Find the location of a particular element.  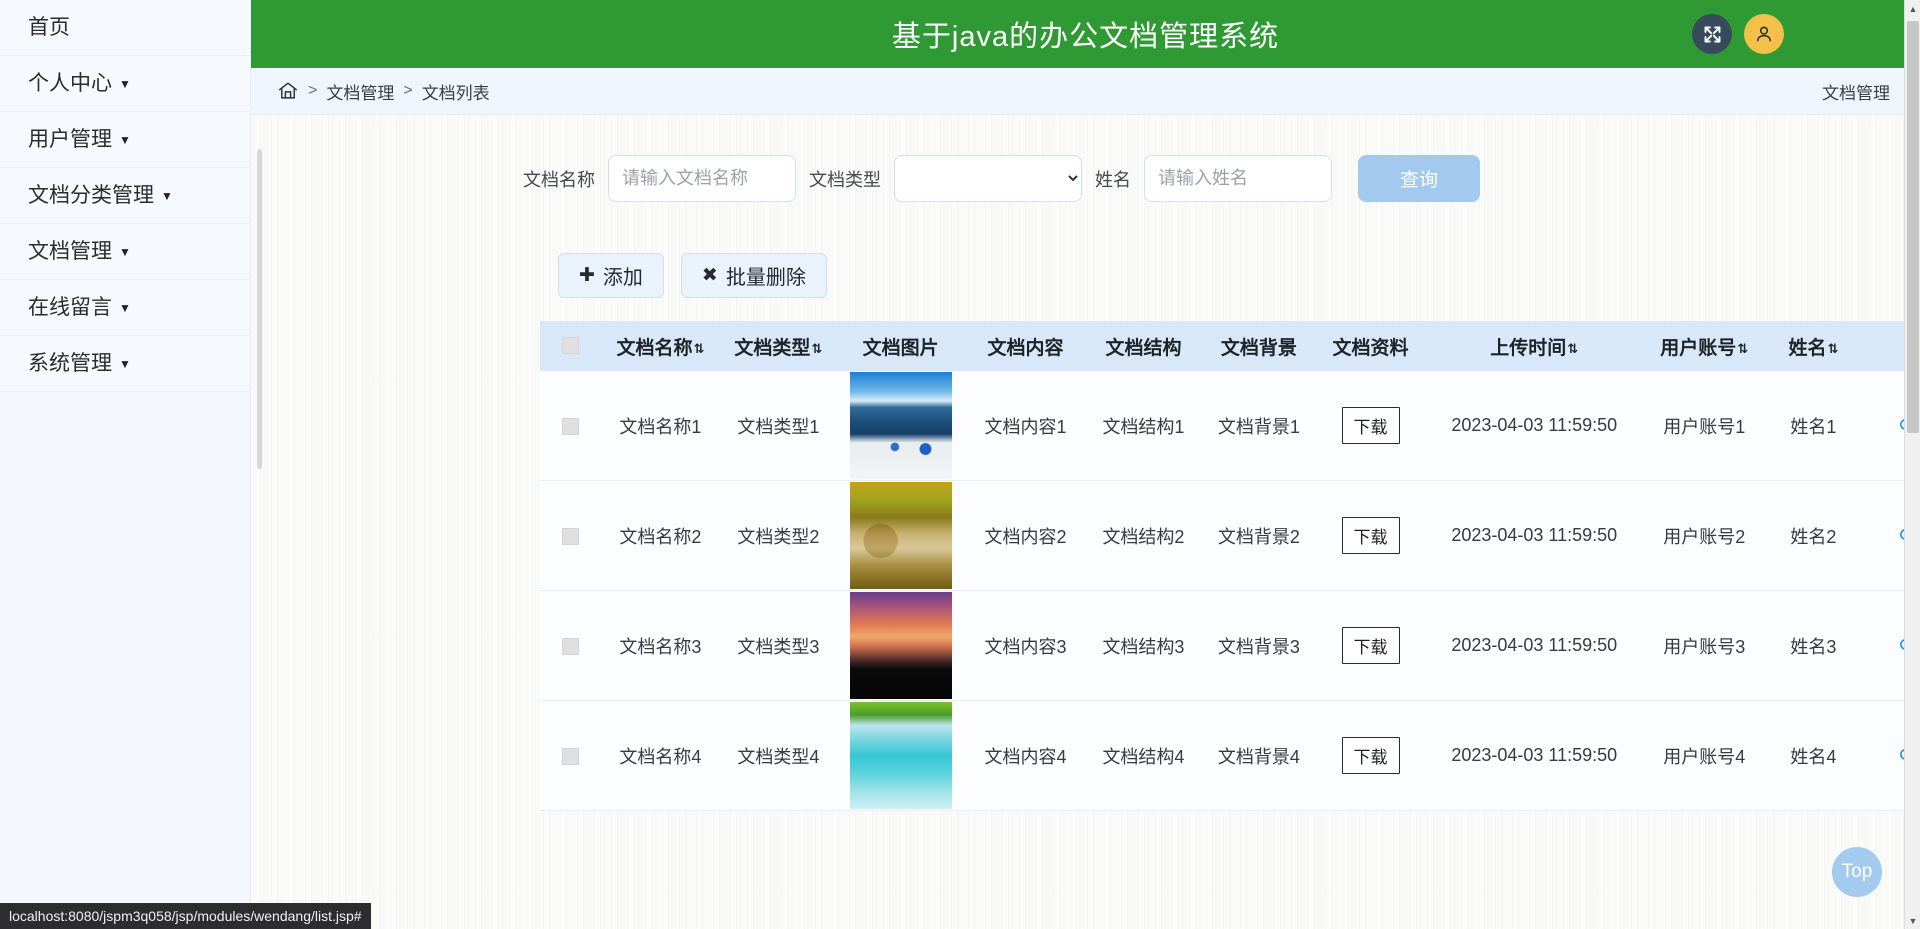

column-header-account: 用户账号⇅ is located at coordinates (1704, 346).